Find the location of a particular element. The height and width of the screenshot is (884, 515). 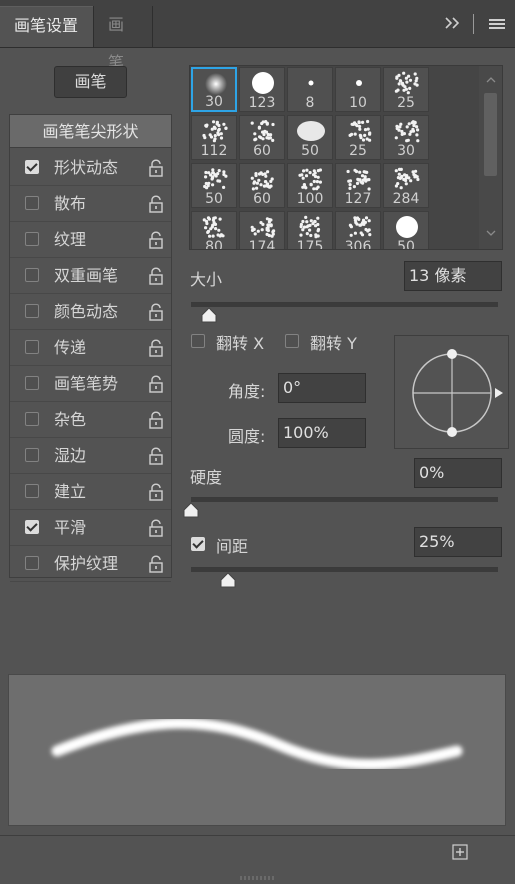

grid-scrollbar is located at coordinates (490, 157).